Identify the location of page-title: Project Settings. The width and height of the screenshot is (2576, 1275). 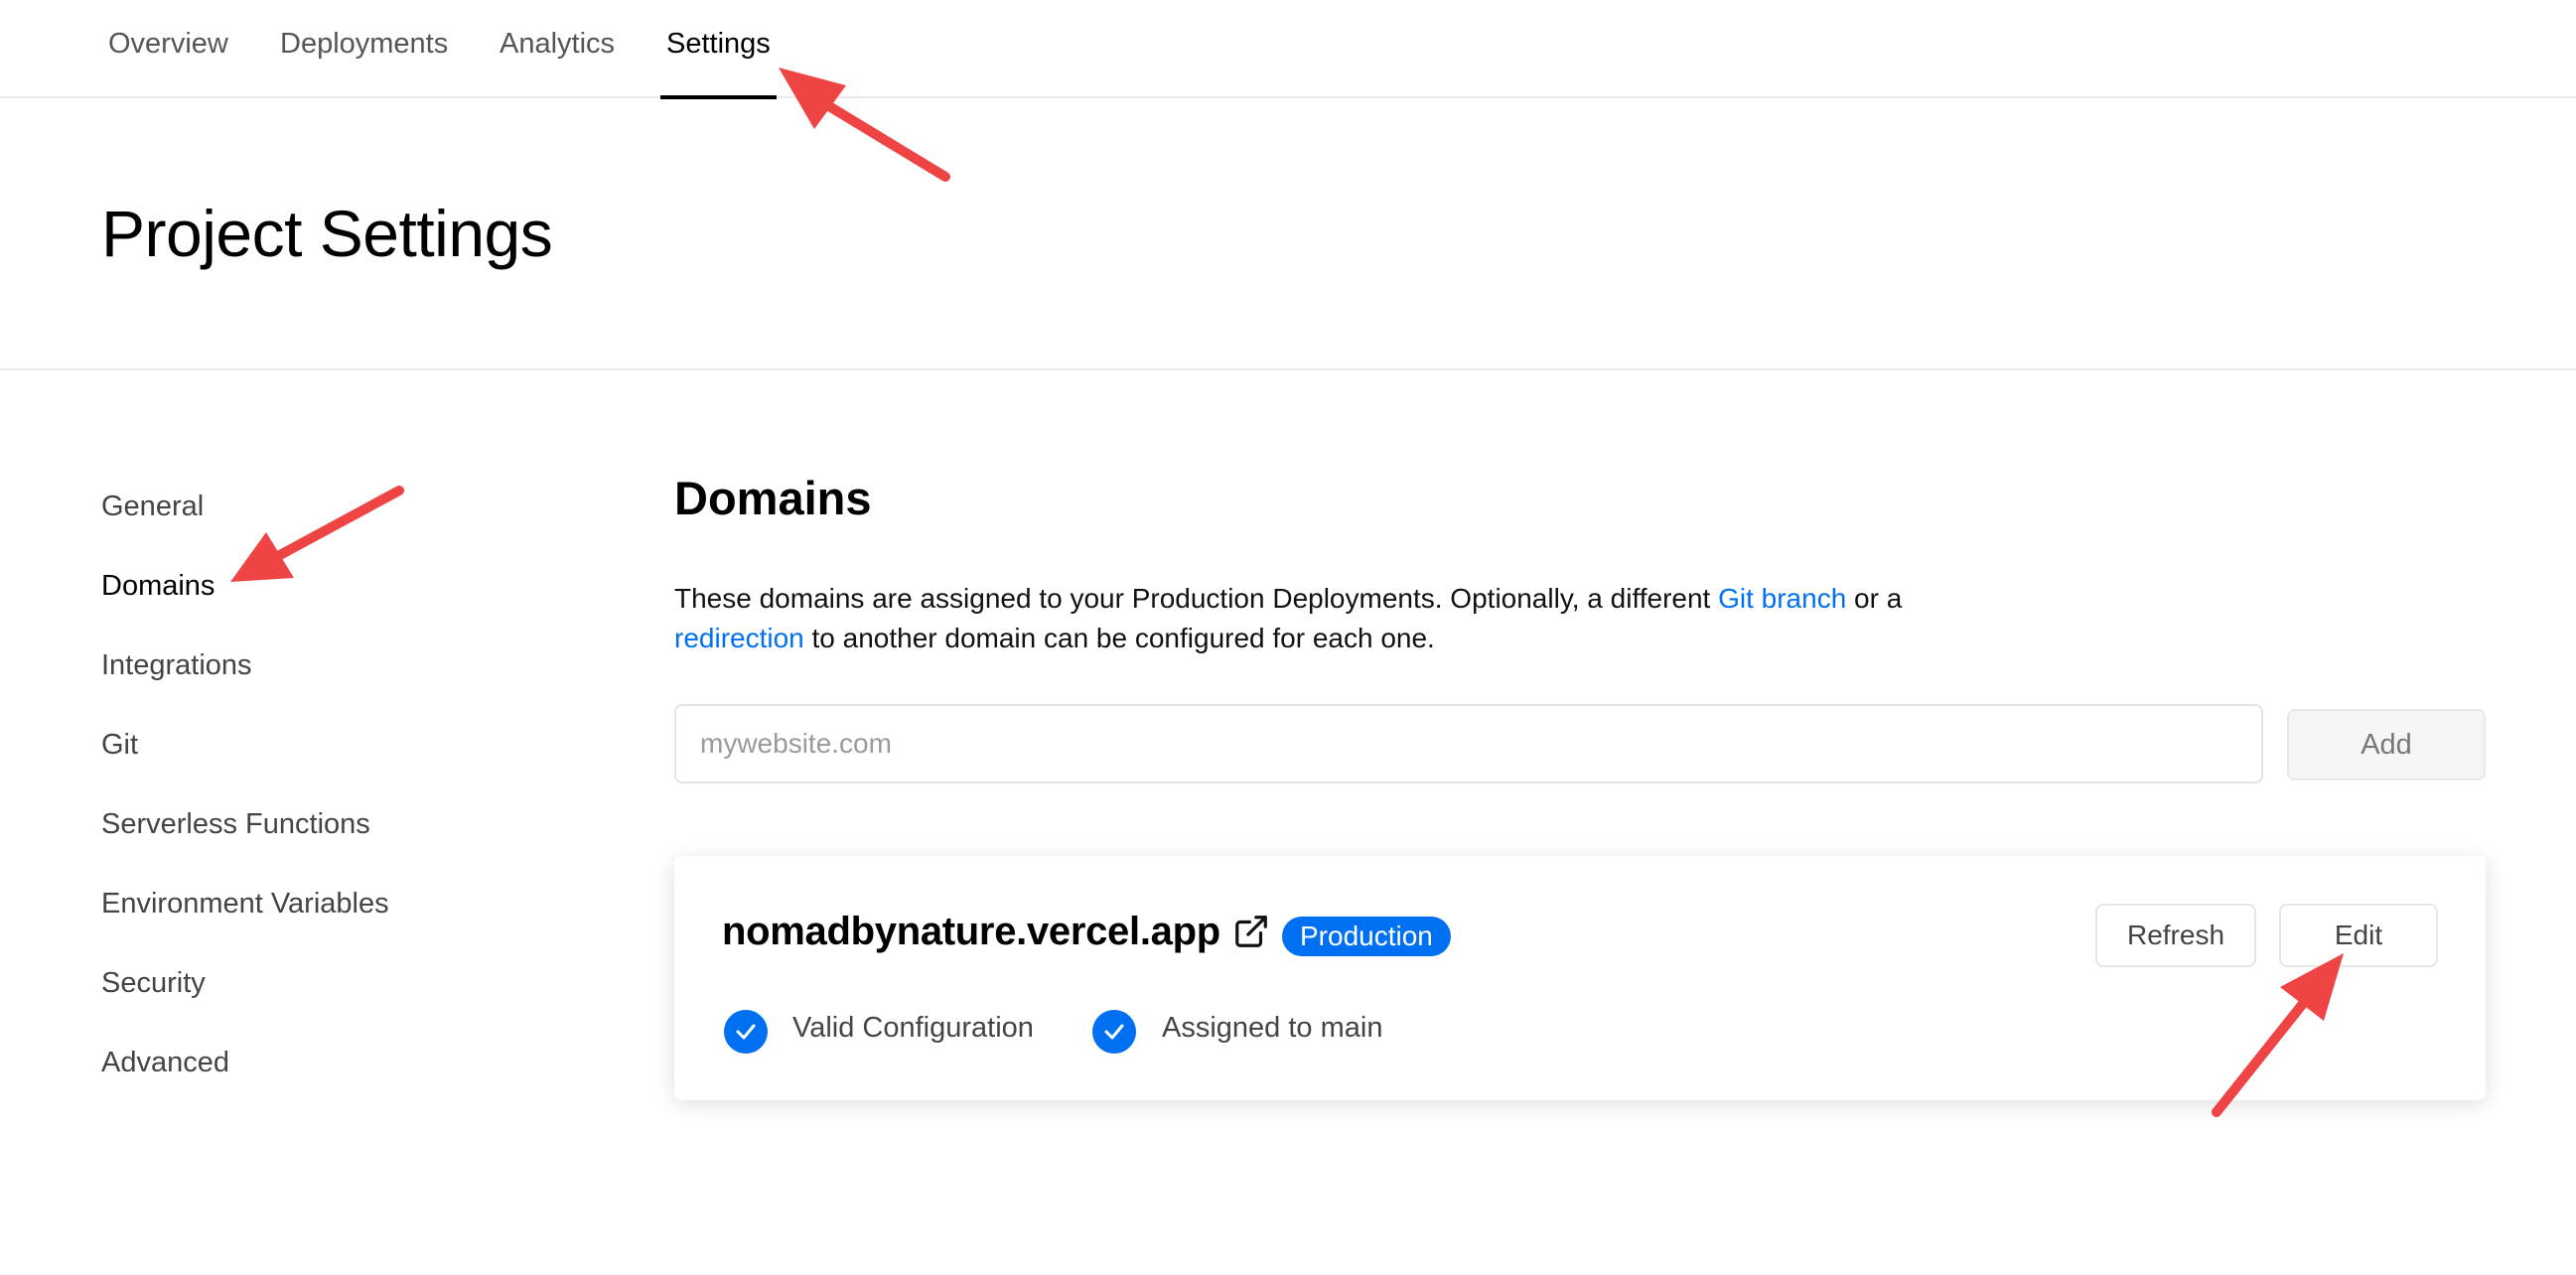
(327, 233).